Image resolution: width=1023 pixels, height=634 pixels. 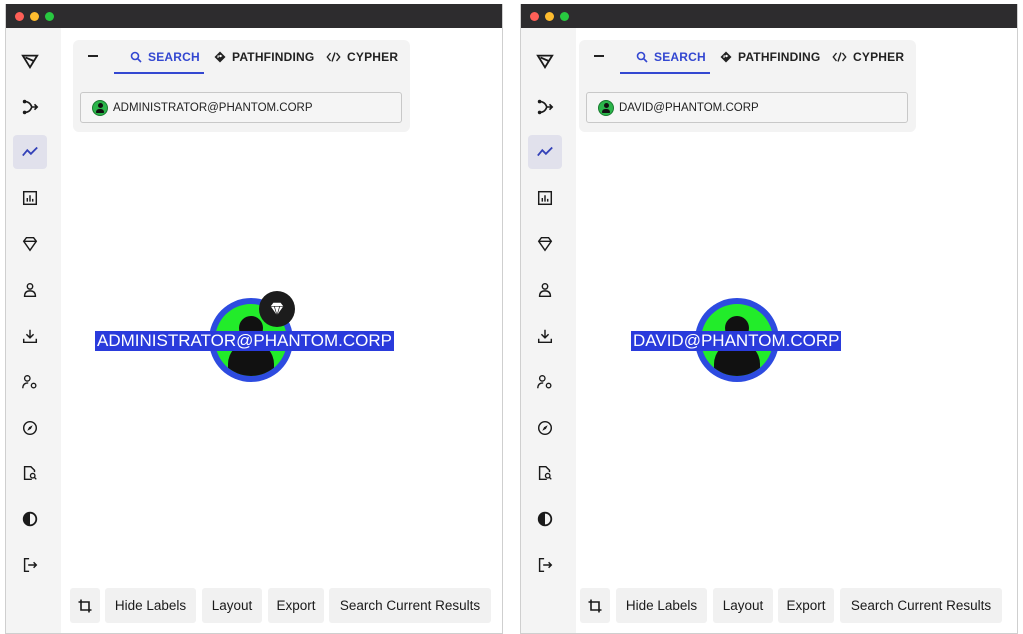 What do you see at coordinates (244, 341) in the screenshot?
I see `graph-node-label: ADMINISTRATOR@PHANTOM.CORP` at bounding box center [244, 341].